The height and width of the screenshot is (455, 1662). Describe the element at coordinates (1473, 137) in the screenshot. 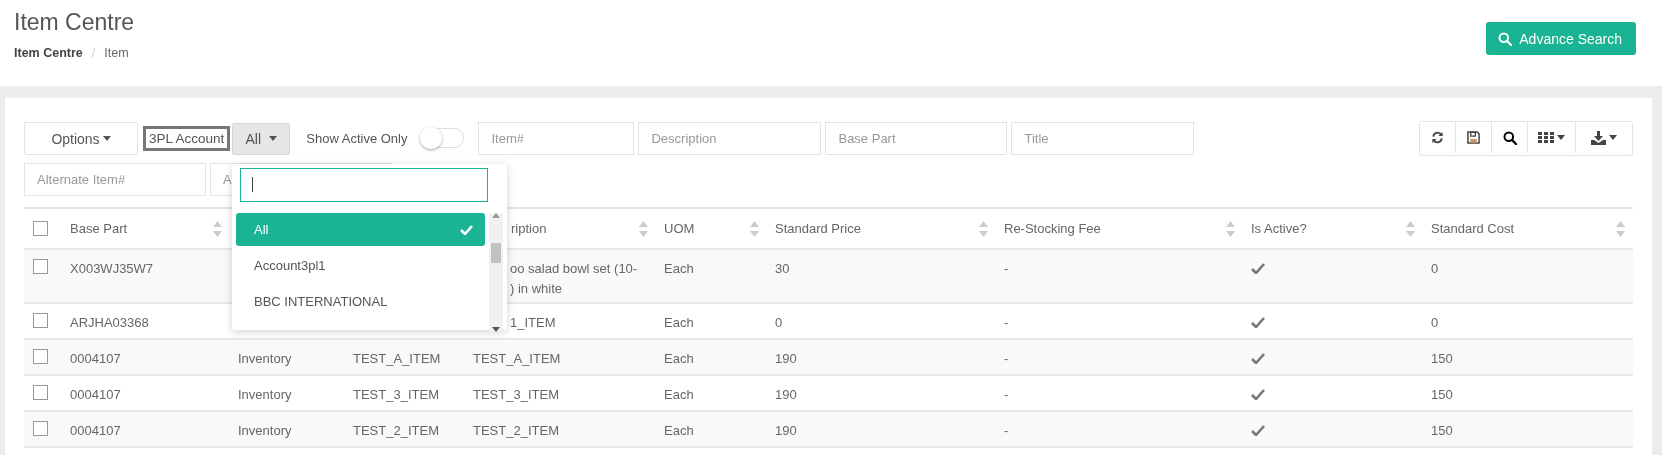

I see `save-icon` at that location.